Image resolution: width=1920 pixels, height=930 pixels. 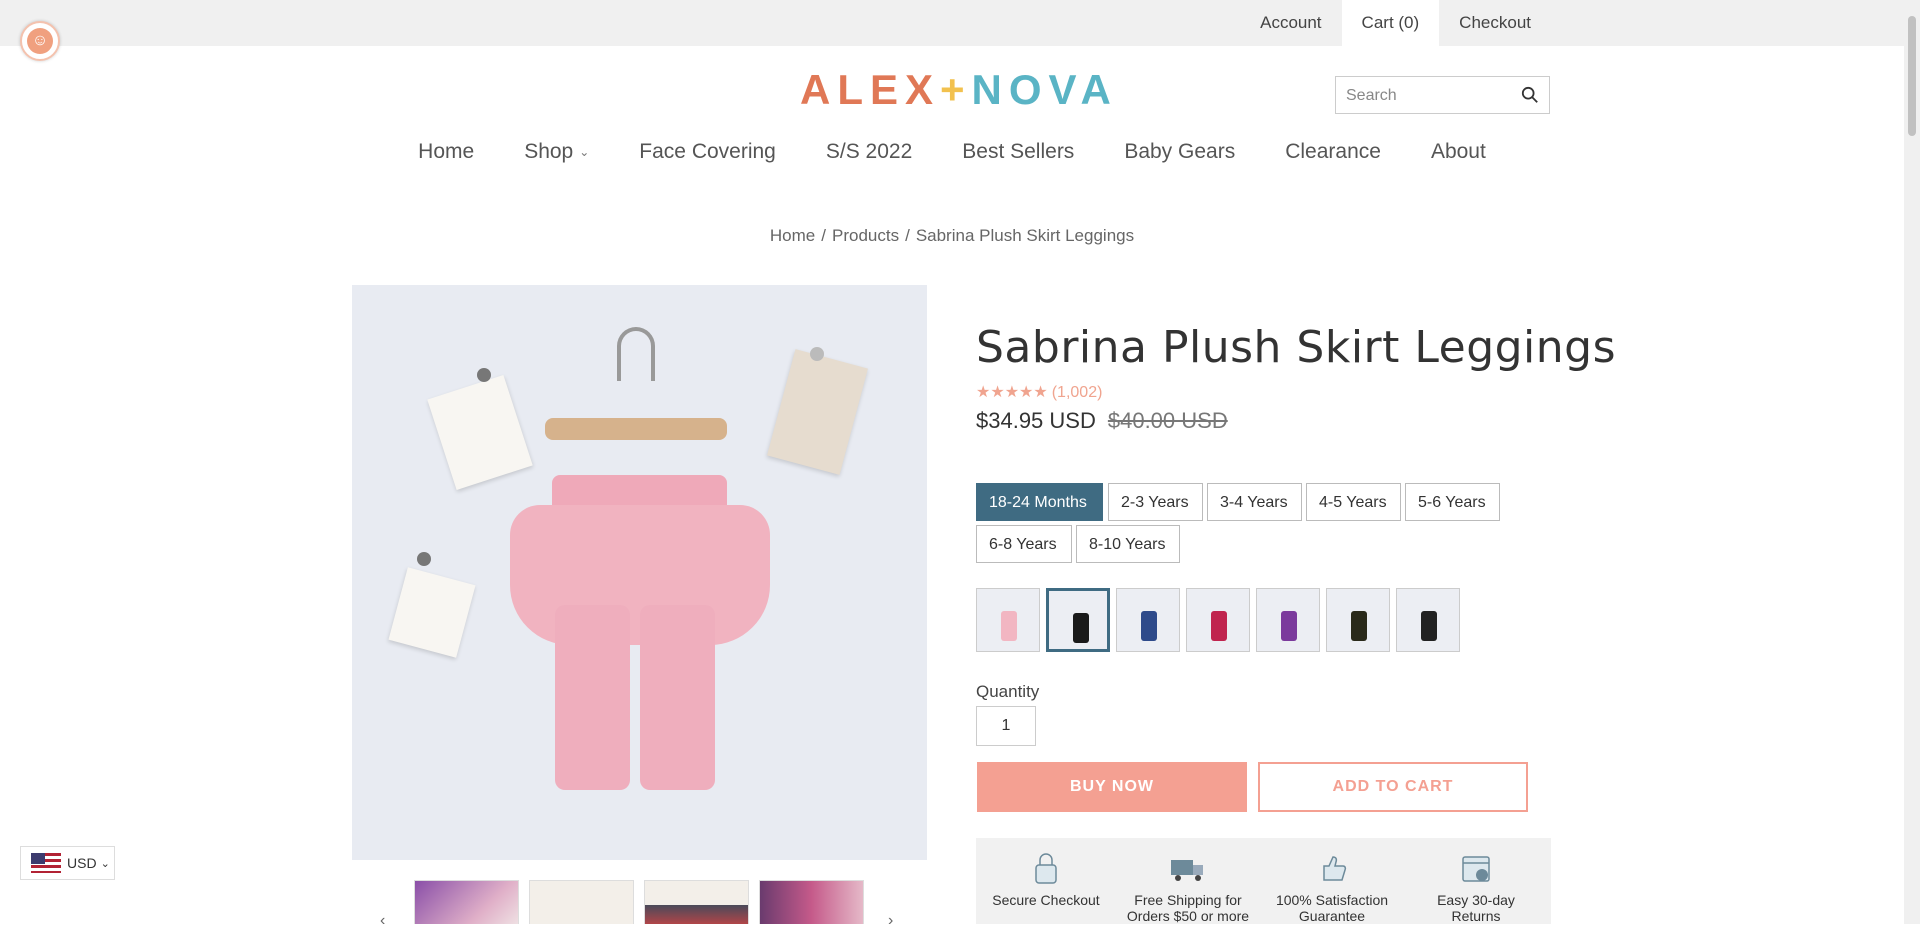 I want to click on page-scrollbar, so click(x=1912, y=462).